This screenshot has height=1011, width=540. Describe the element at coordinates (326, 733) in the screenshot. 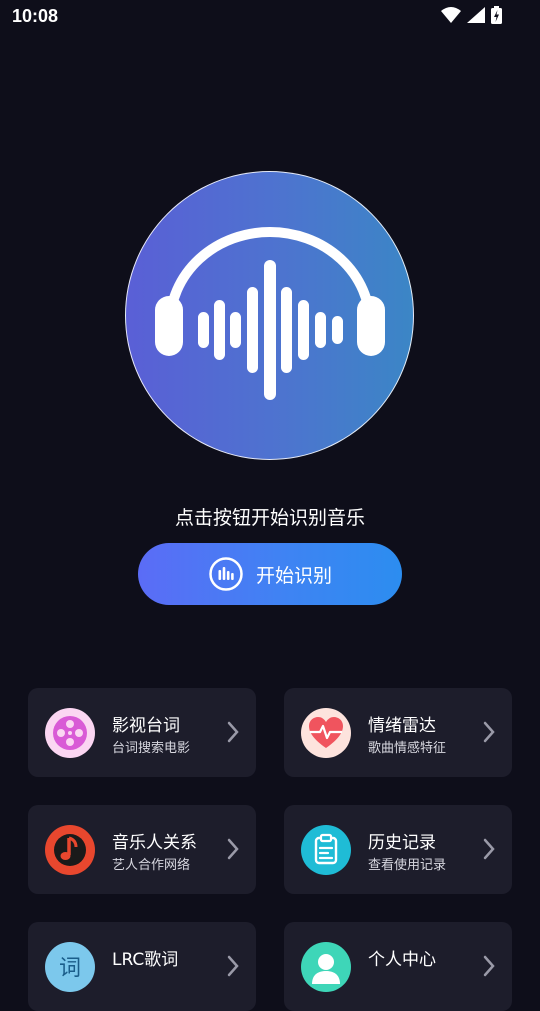

I see `heartbeat-icon` at that location.